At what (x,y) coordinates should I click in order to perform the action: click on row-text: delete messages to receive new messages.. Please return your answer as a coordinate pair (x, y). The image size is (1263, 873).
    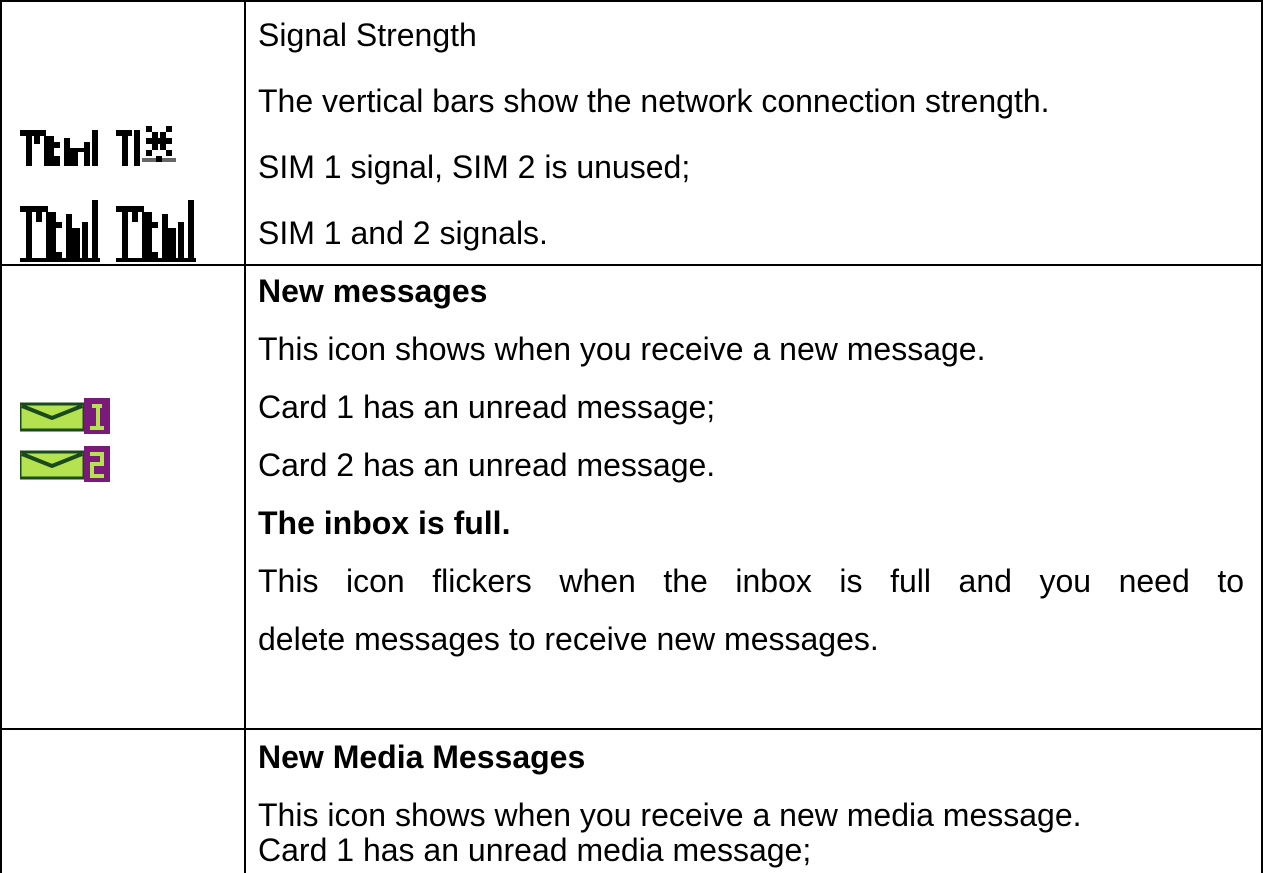
    Looking at the image, I should click on (568, 639).